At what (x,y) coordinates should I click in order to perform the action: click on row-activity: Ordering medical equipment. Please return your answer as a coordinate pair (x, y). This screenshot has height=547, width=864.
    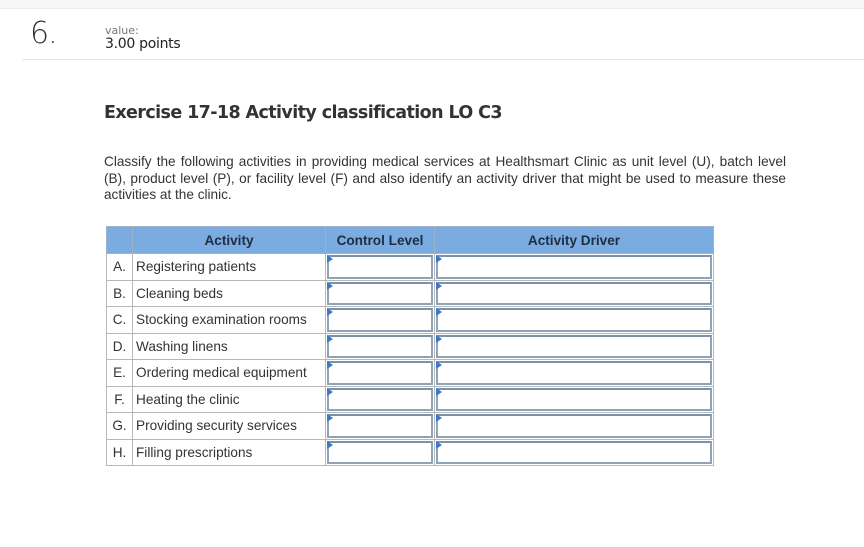
    Looking at the image, I should click on (229, 373).